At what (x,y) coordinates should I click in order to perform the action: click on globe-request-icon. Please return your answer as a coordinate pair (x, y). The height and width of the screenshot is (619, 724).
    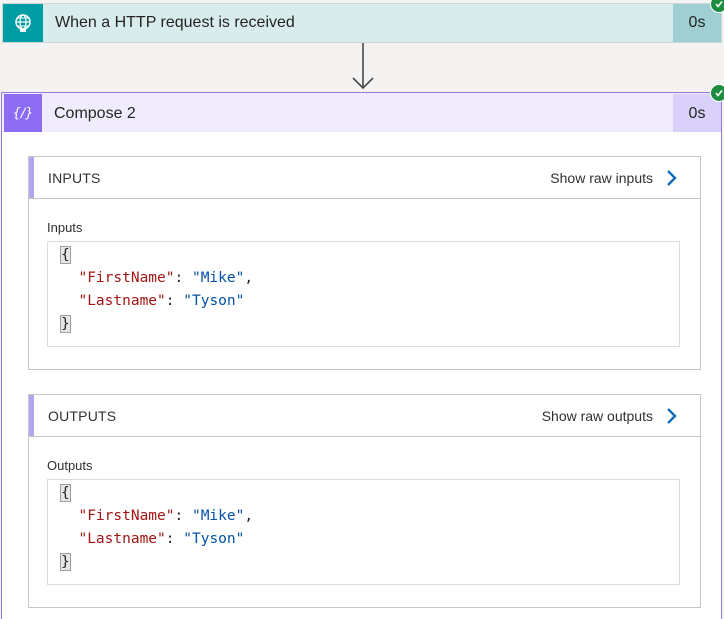
    Looking at the image, I should click on (23, 23).